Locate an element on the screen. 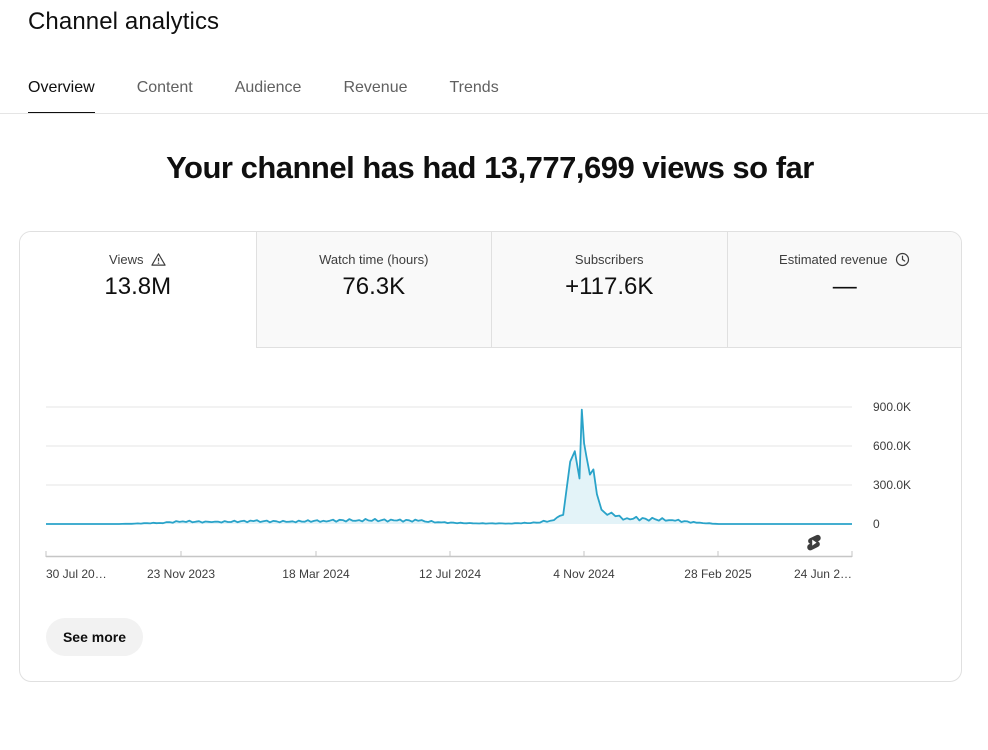  tab-audience: Audience is located at coordinates (268, 95).